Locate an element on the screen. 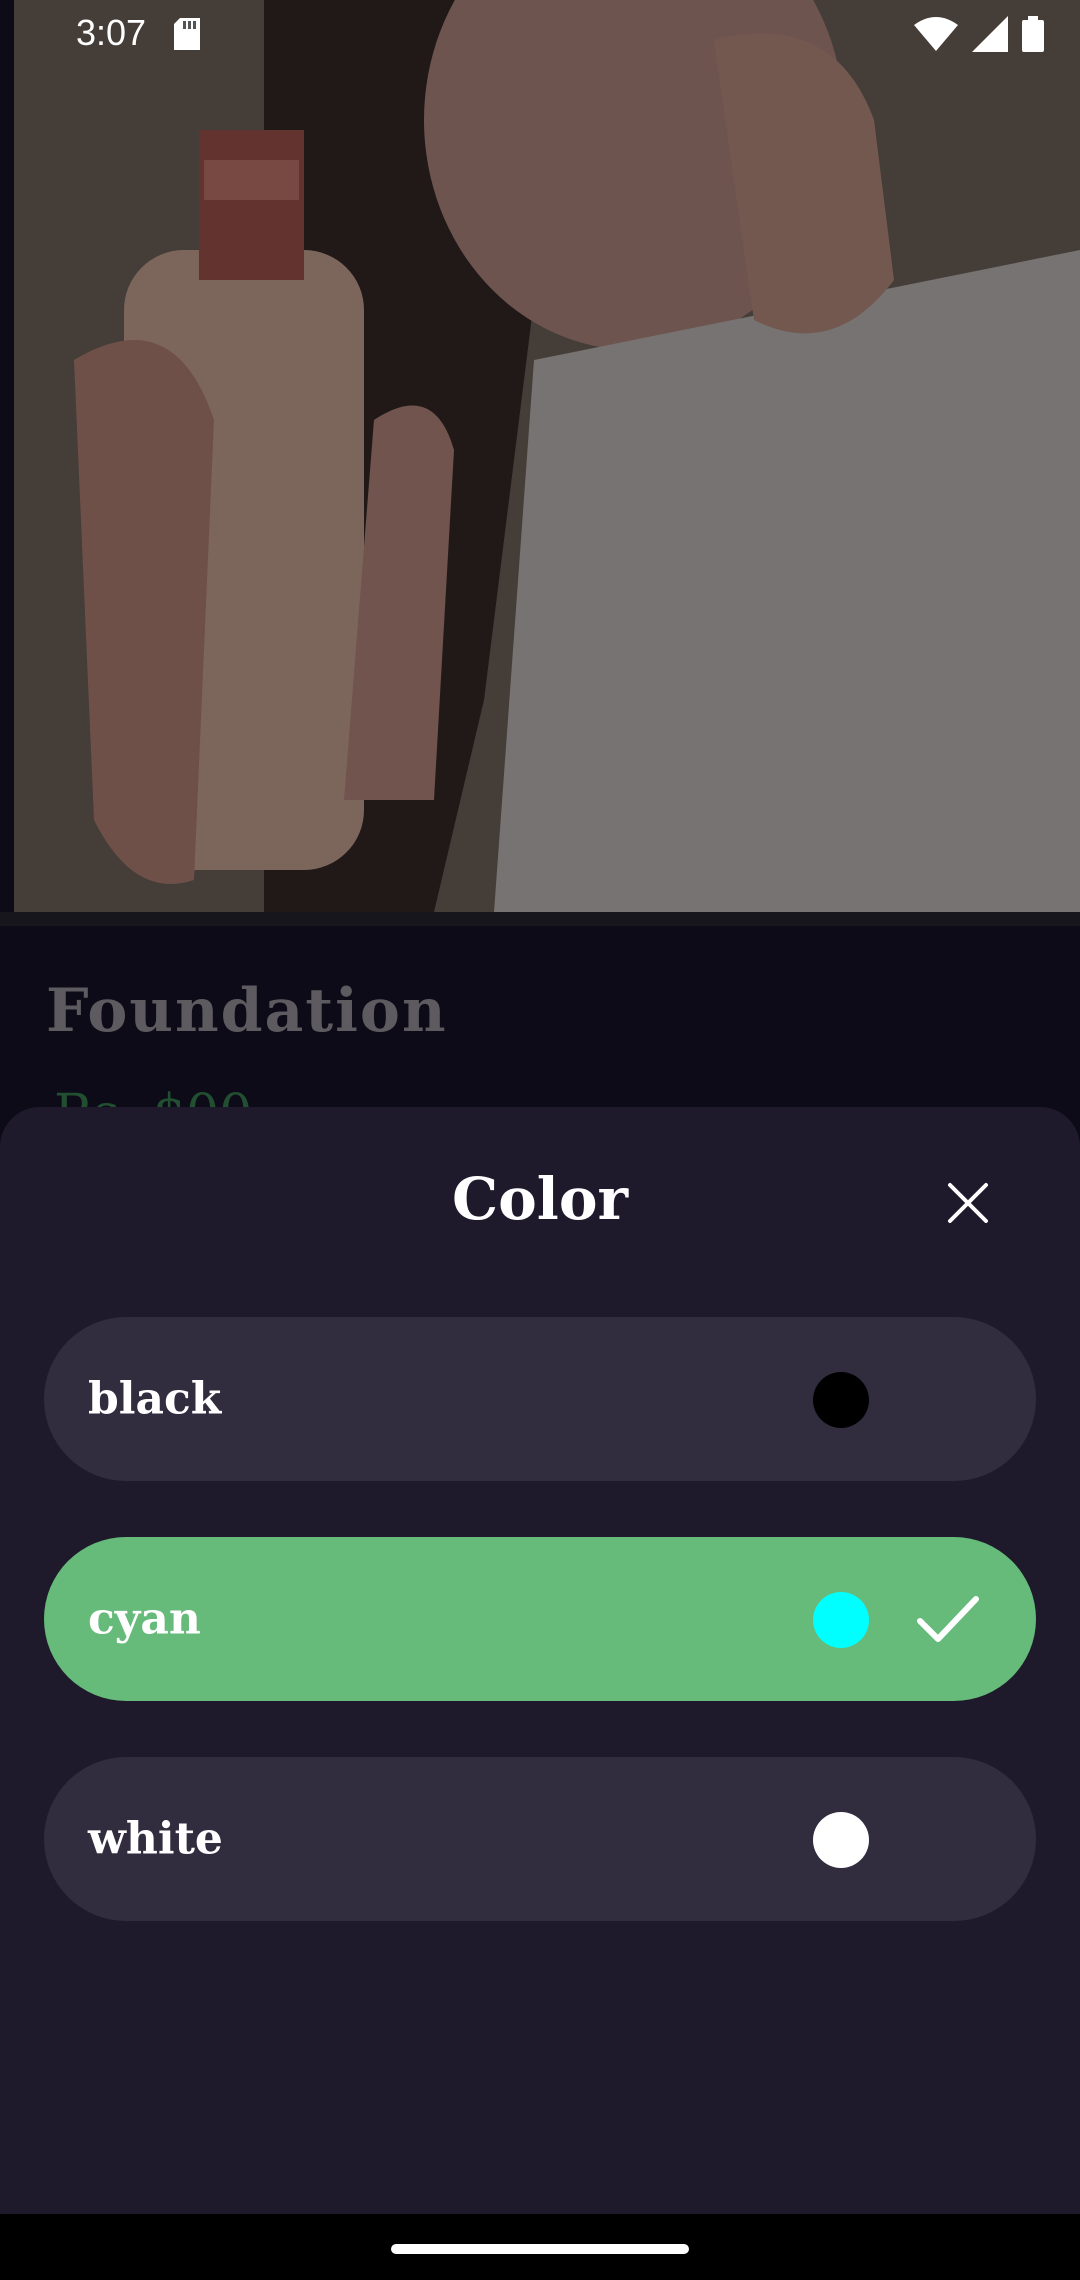  option-label: black is located at coordinates (155, 1399).